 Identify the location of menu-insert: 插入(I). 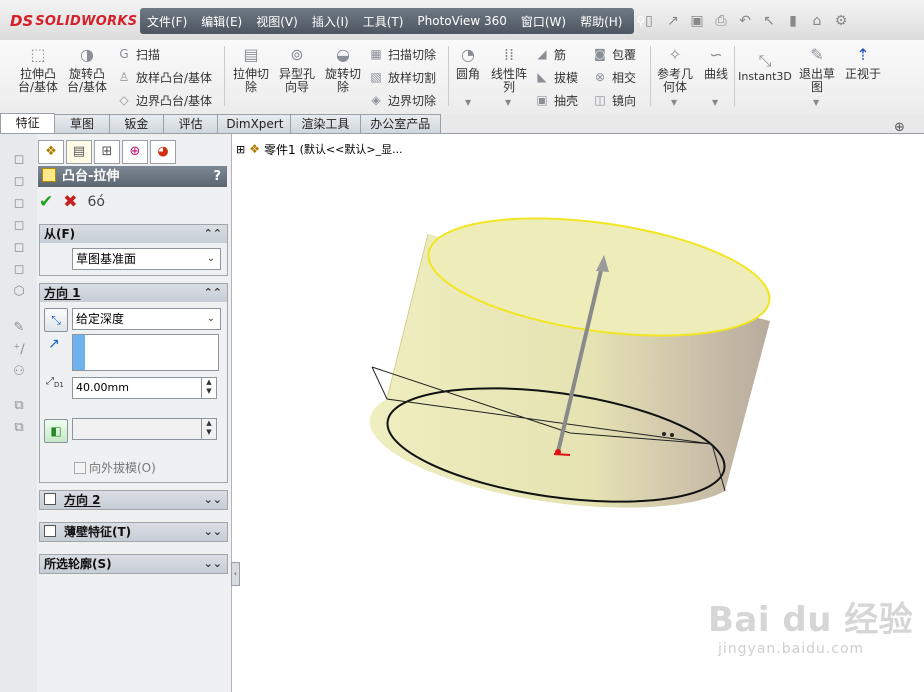
(330, 21).